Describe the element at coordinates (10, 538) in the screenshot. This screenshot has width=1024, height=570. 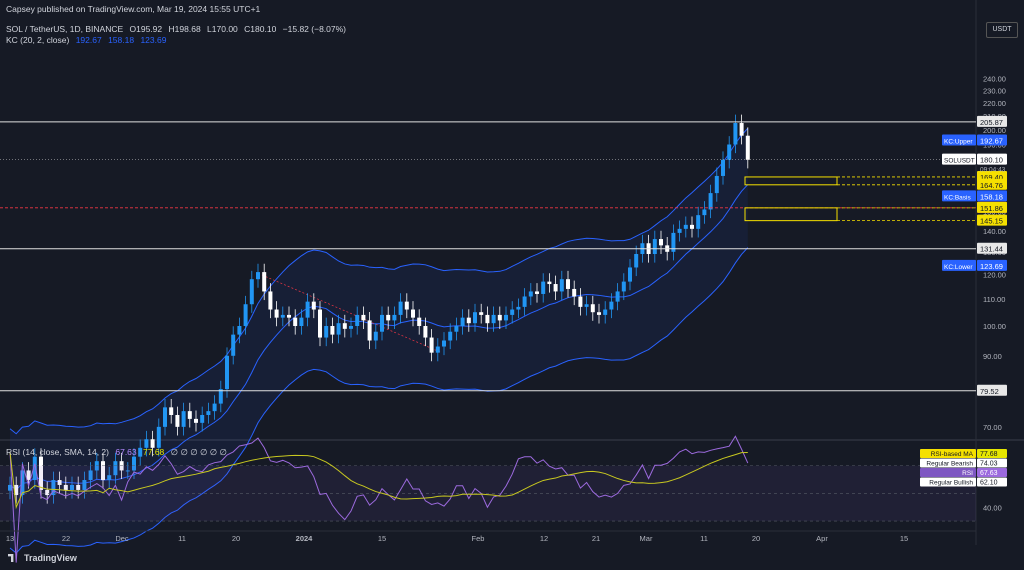
I see `time-tick-label: 13` at that location.